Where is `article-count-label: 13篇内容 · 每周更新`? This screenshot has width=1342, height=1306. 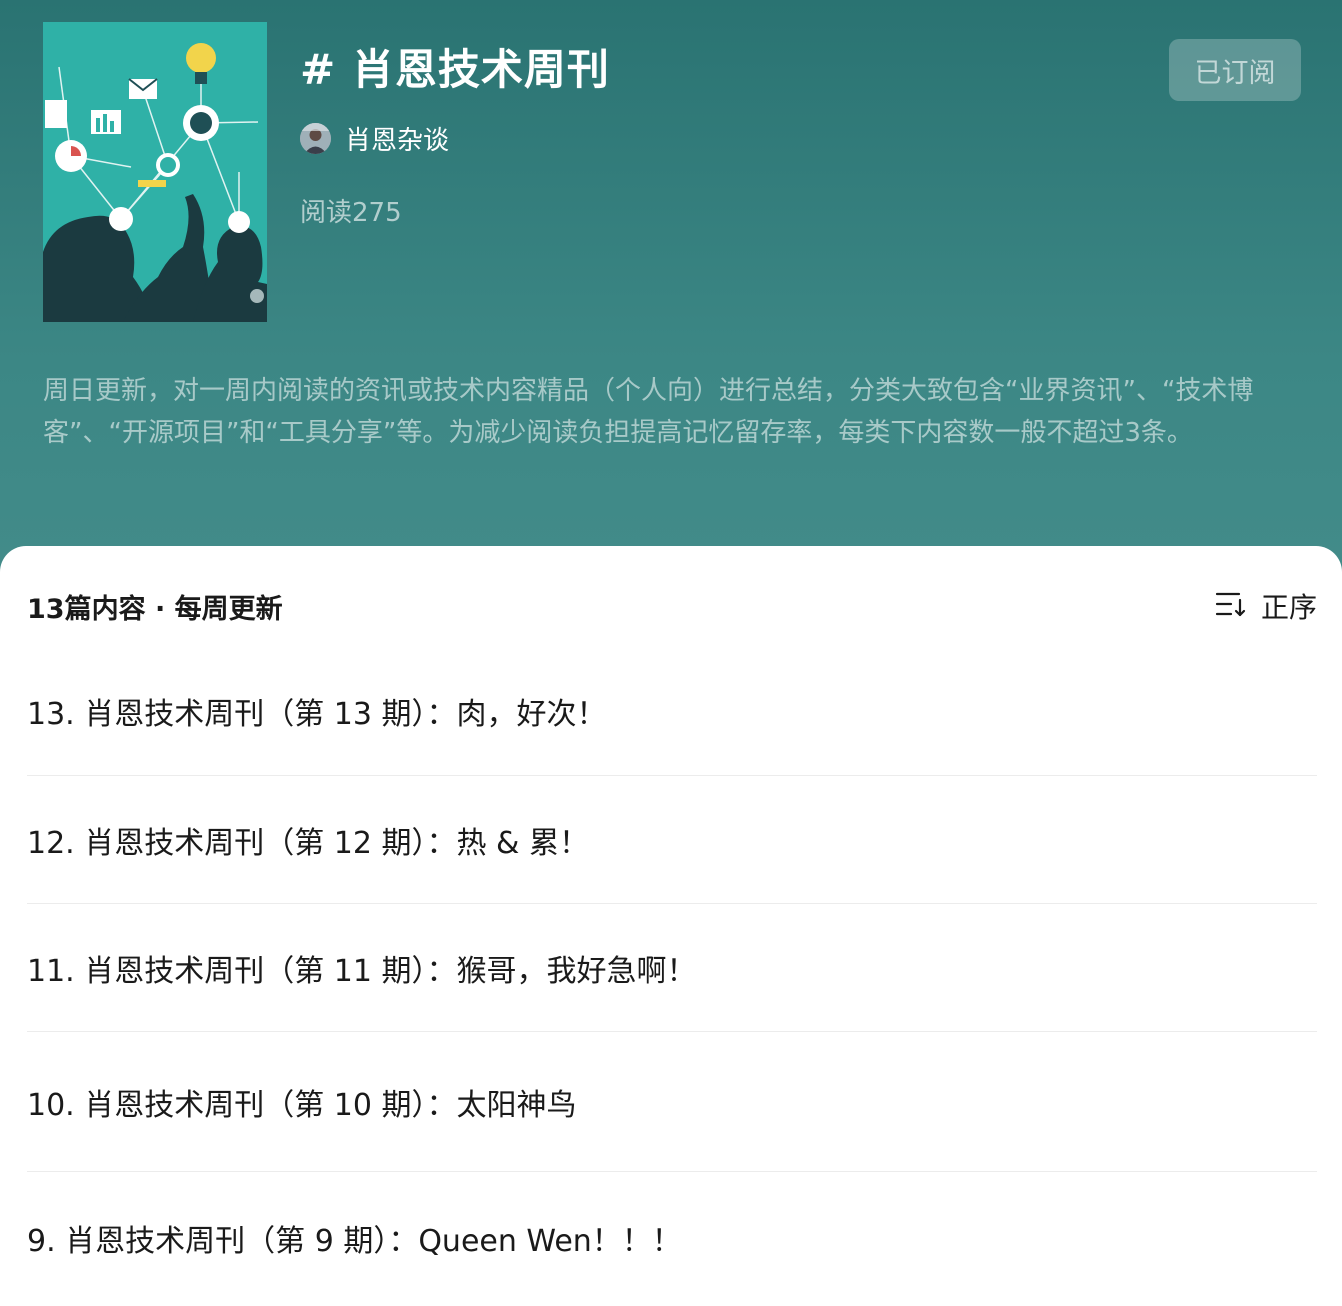 article-count-label: 13篇内容 · 每周更新 is located at coordinates (155, 609).